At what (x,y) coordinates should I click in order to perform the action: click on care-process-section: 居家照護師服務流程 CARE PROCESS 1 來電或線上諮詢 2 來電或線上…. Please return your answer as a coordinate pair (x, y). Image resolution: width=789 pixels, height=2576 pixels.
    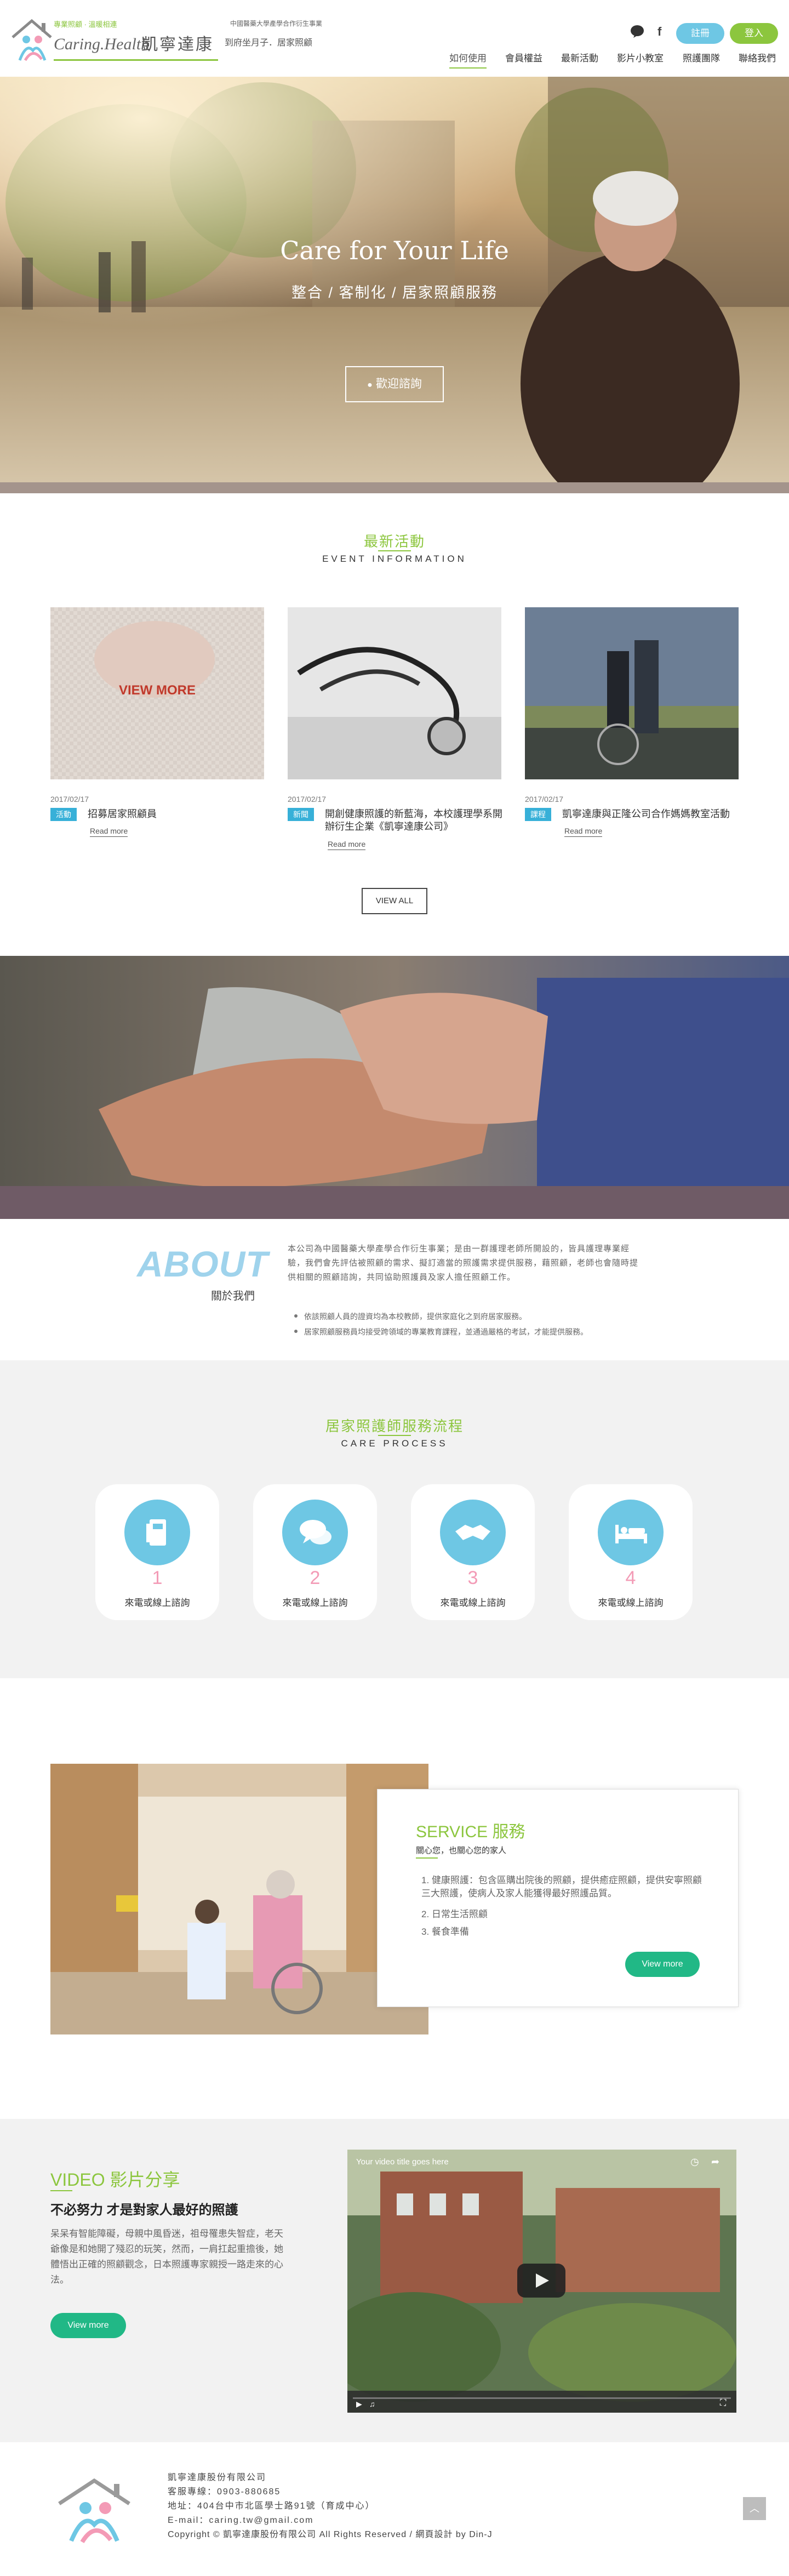
    Looking at the image, I should click on (395, 1519).